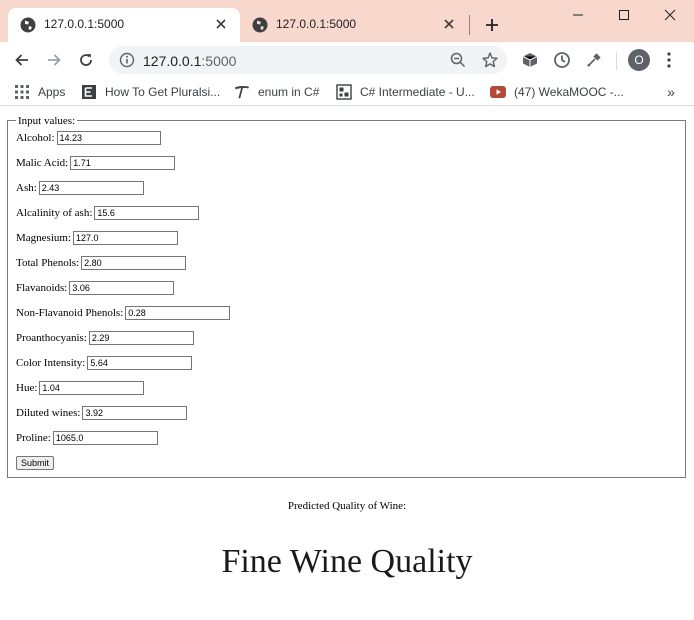 This screenshot has width=694, height=620. I want to click on url-port: :5000, so click(219, 61).